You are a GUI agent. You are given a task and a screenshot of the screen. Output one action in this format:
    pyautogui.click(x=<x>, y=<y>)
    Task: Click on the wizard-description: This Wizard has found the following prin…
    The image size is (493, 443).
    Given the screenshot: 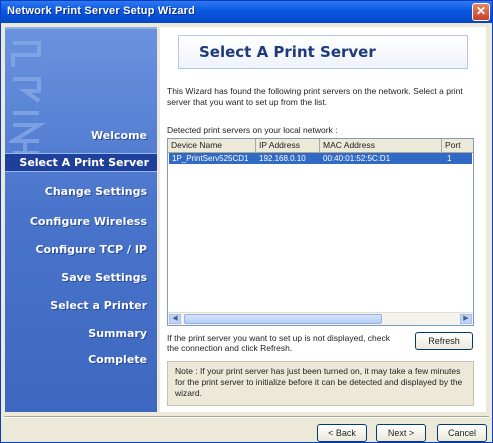 What is the action you would take?
    pyautogui.click(x=315, y=96)
    